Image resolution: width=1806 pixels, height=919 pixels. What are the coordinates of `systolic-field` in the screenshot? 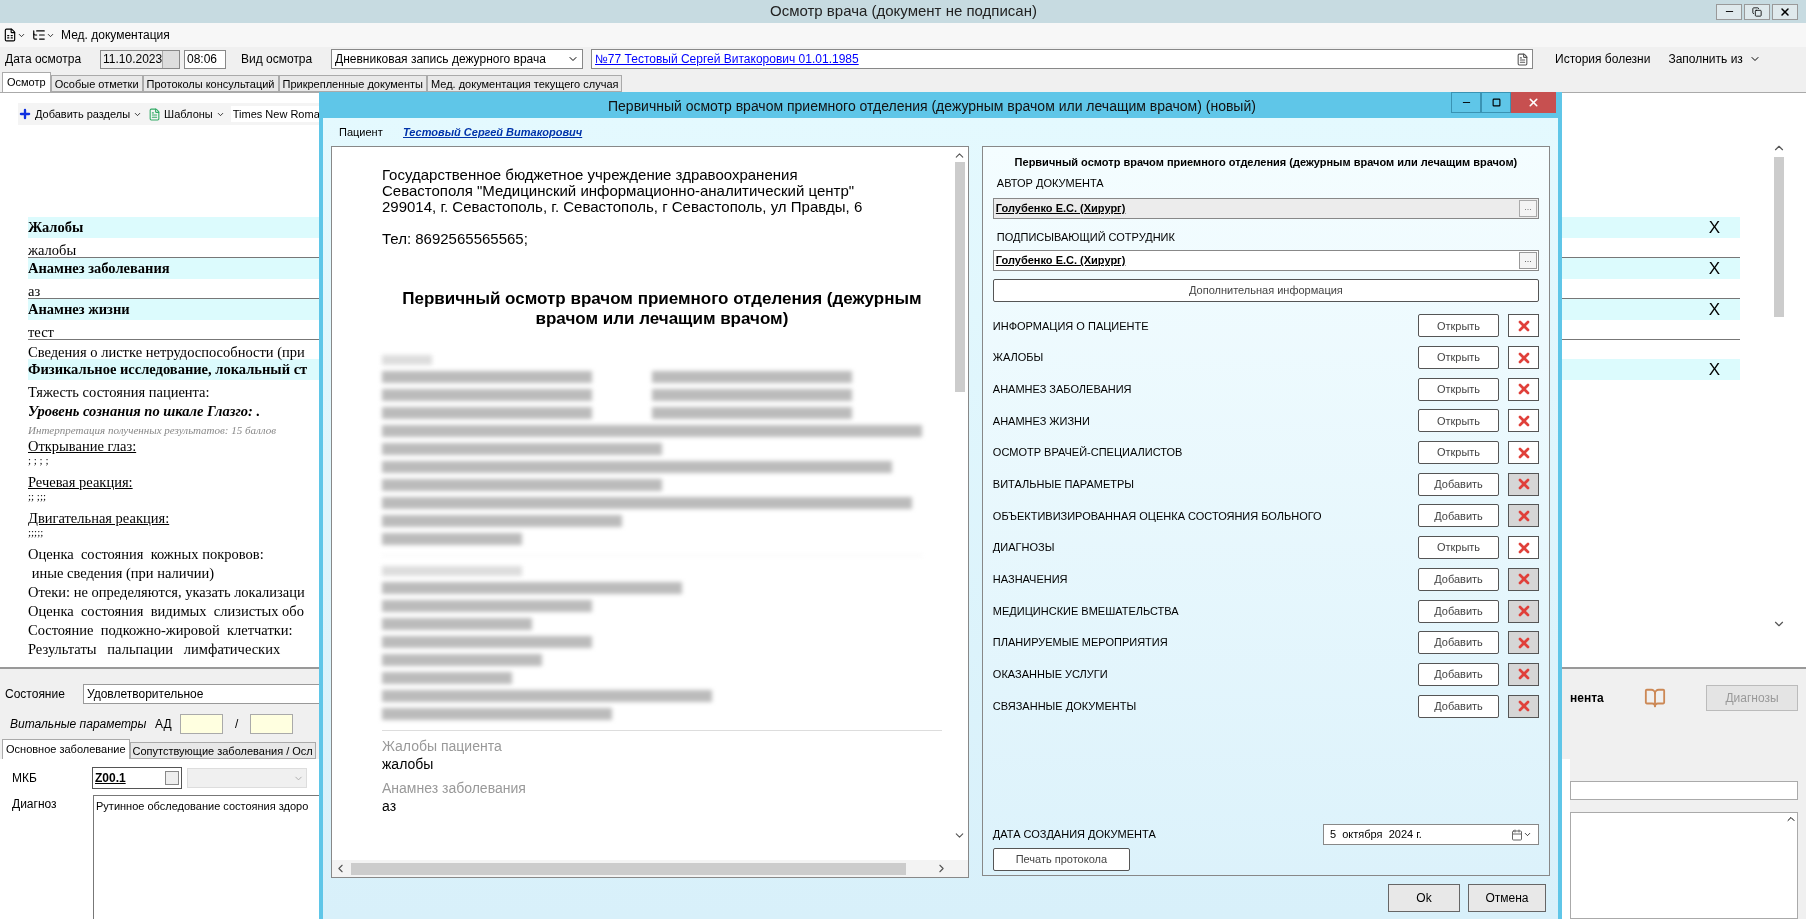 It's located at (201, 724).